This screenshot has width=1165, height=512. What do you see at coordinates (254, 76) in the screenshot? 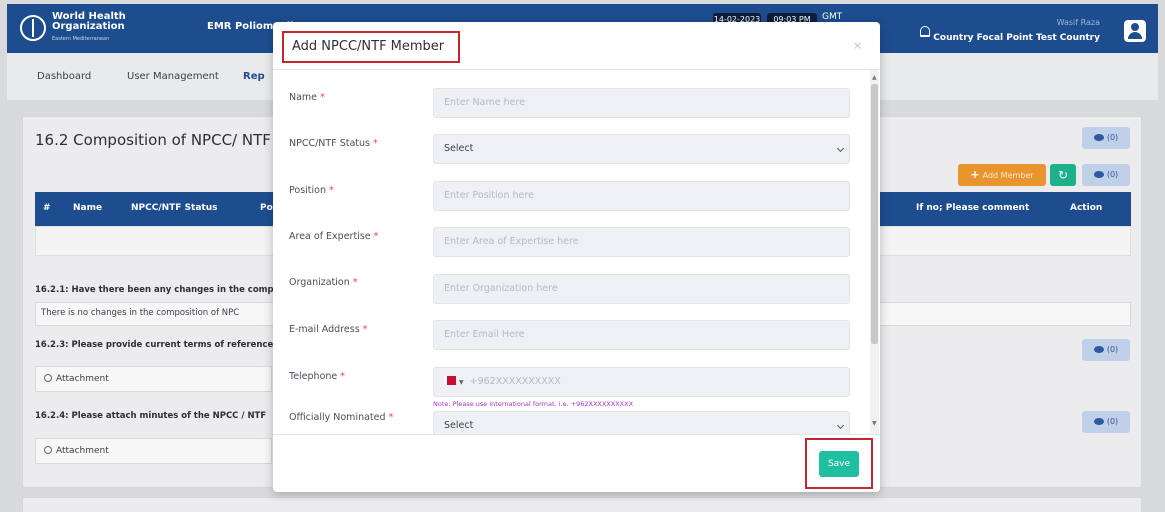
I see `nav-reports: Rep` at bounding box center [254, 76].